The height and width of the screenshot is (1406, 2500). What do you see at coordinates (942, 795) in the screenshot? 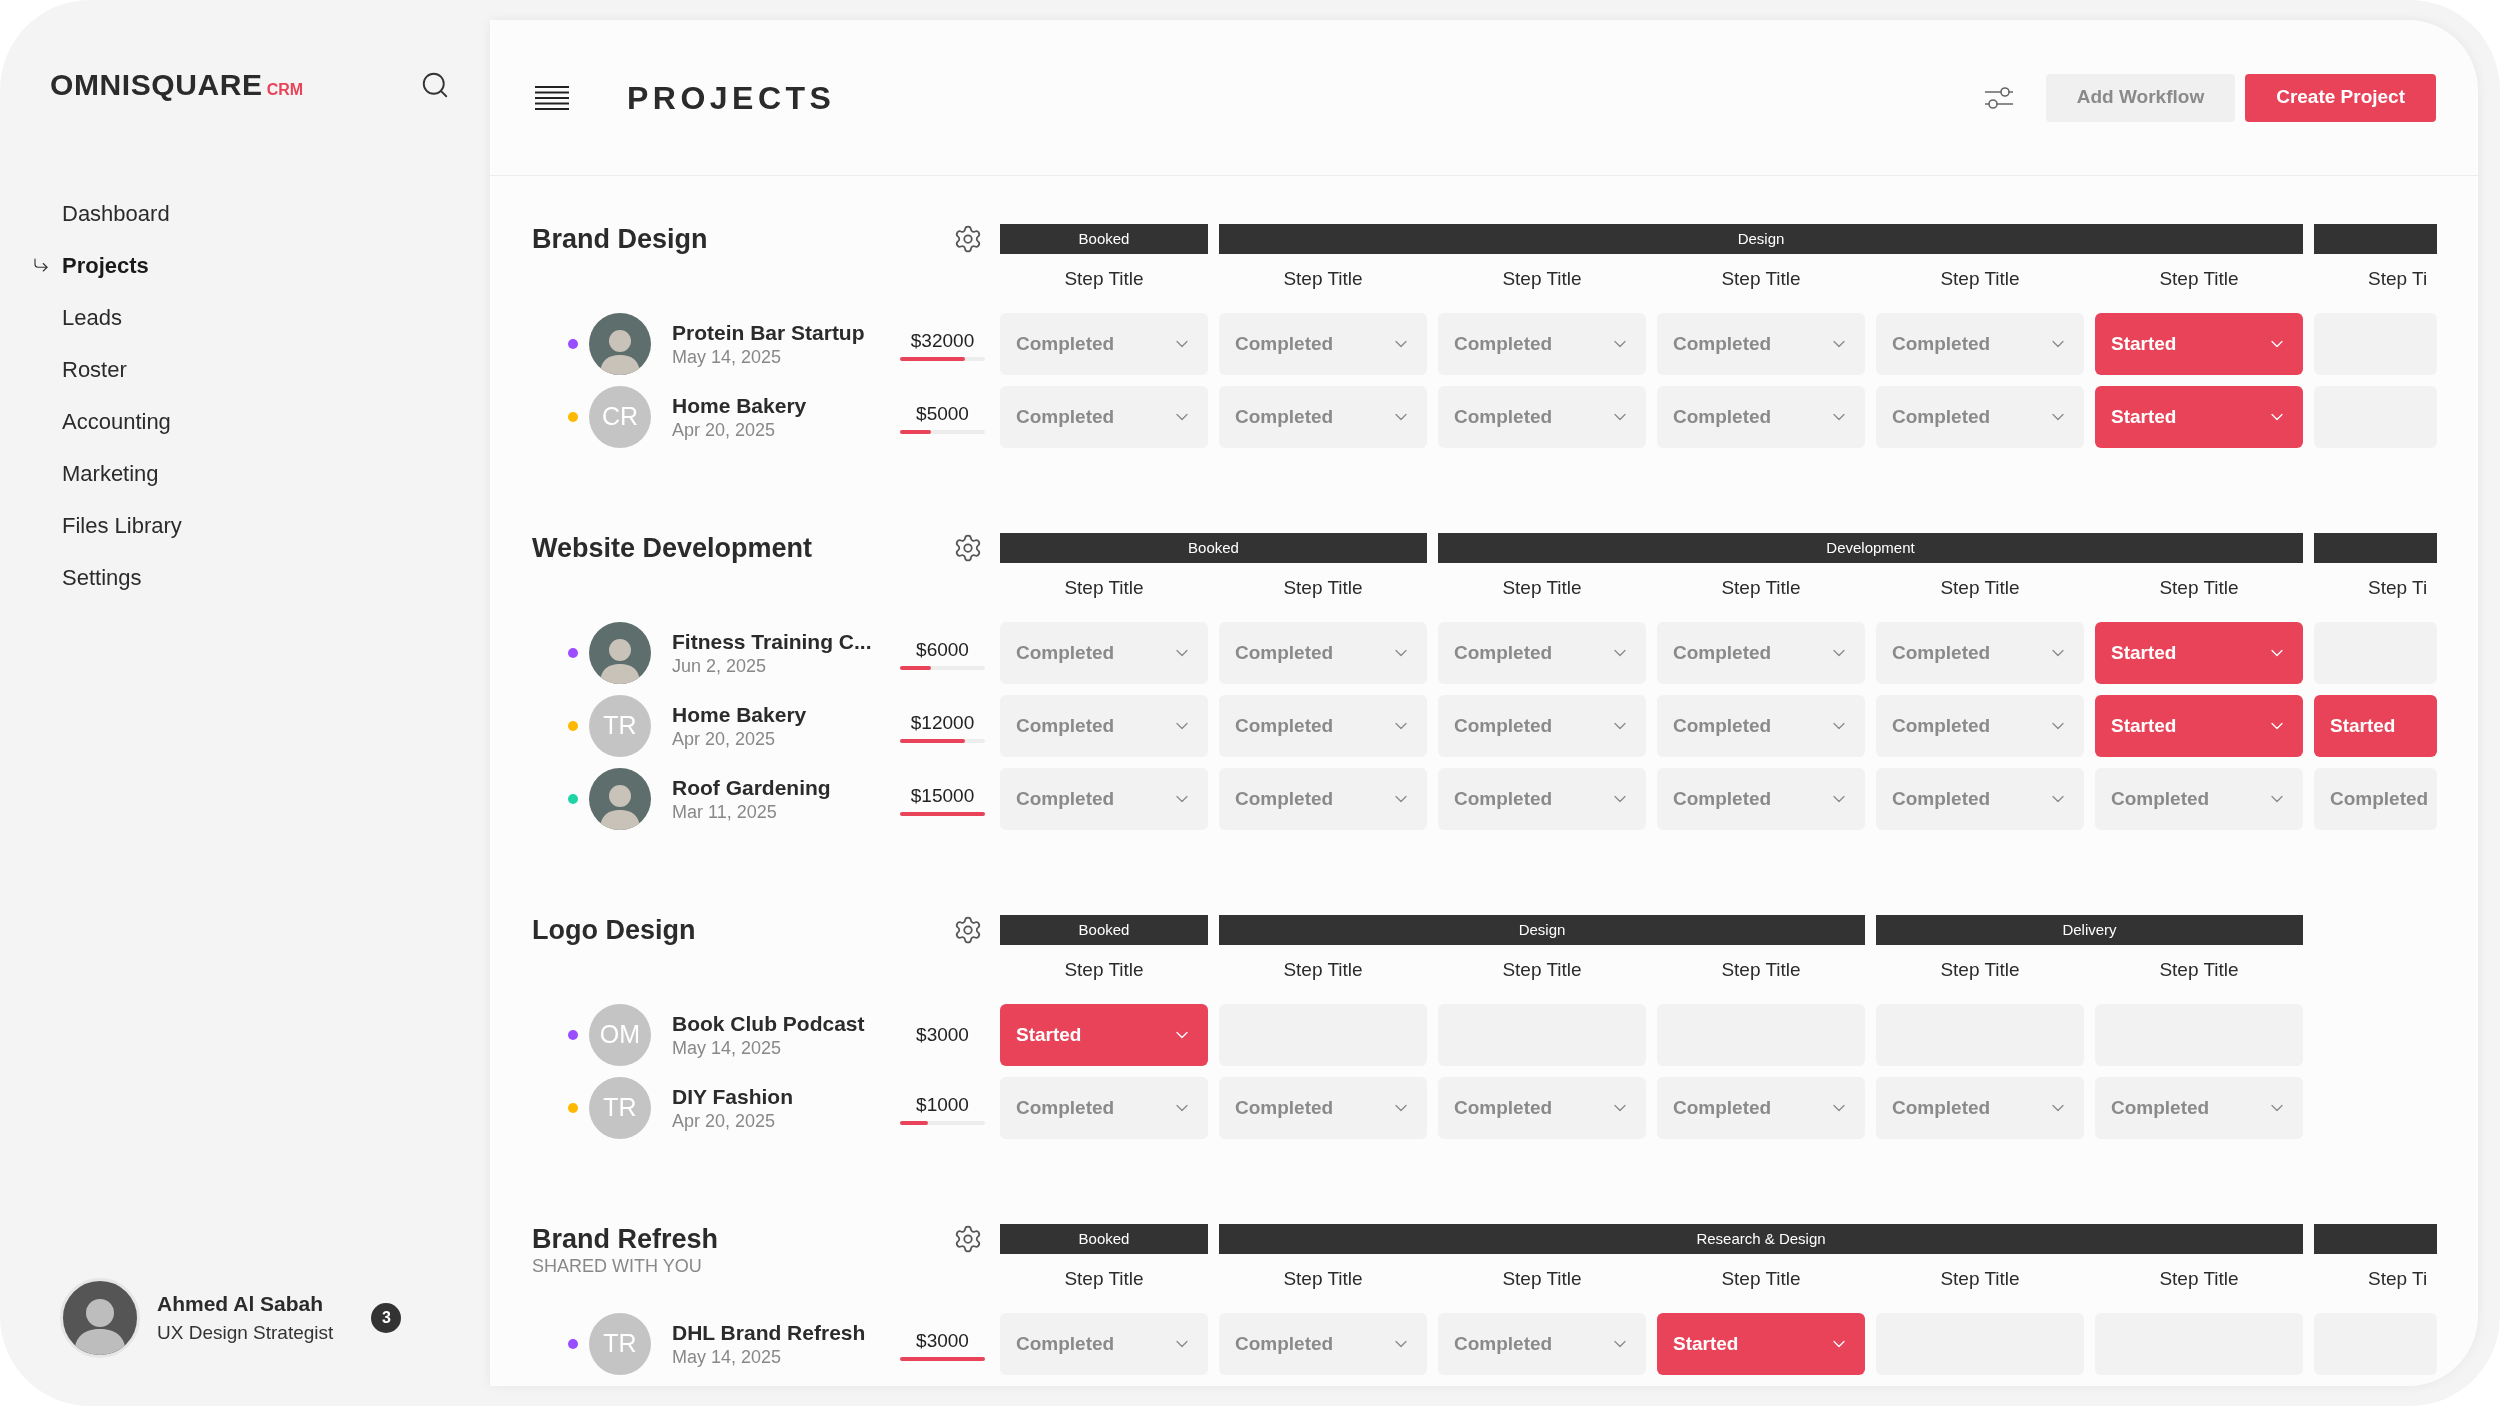
I see `project-price: $15000` at bounding box center [942, 795].